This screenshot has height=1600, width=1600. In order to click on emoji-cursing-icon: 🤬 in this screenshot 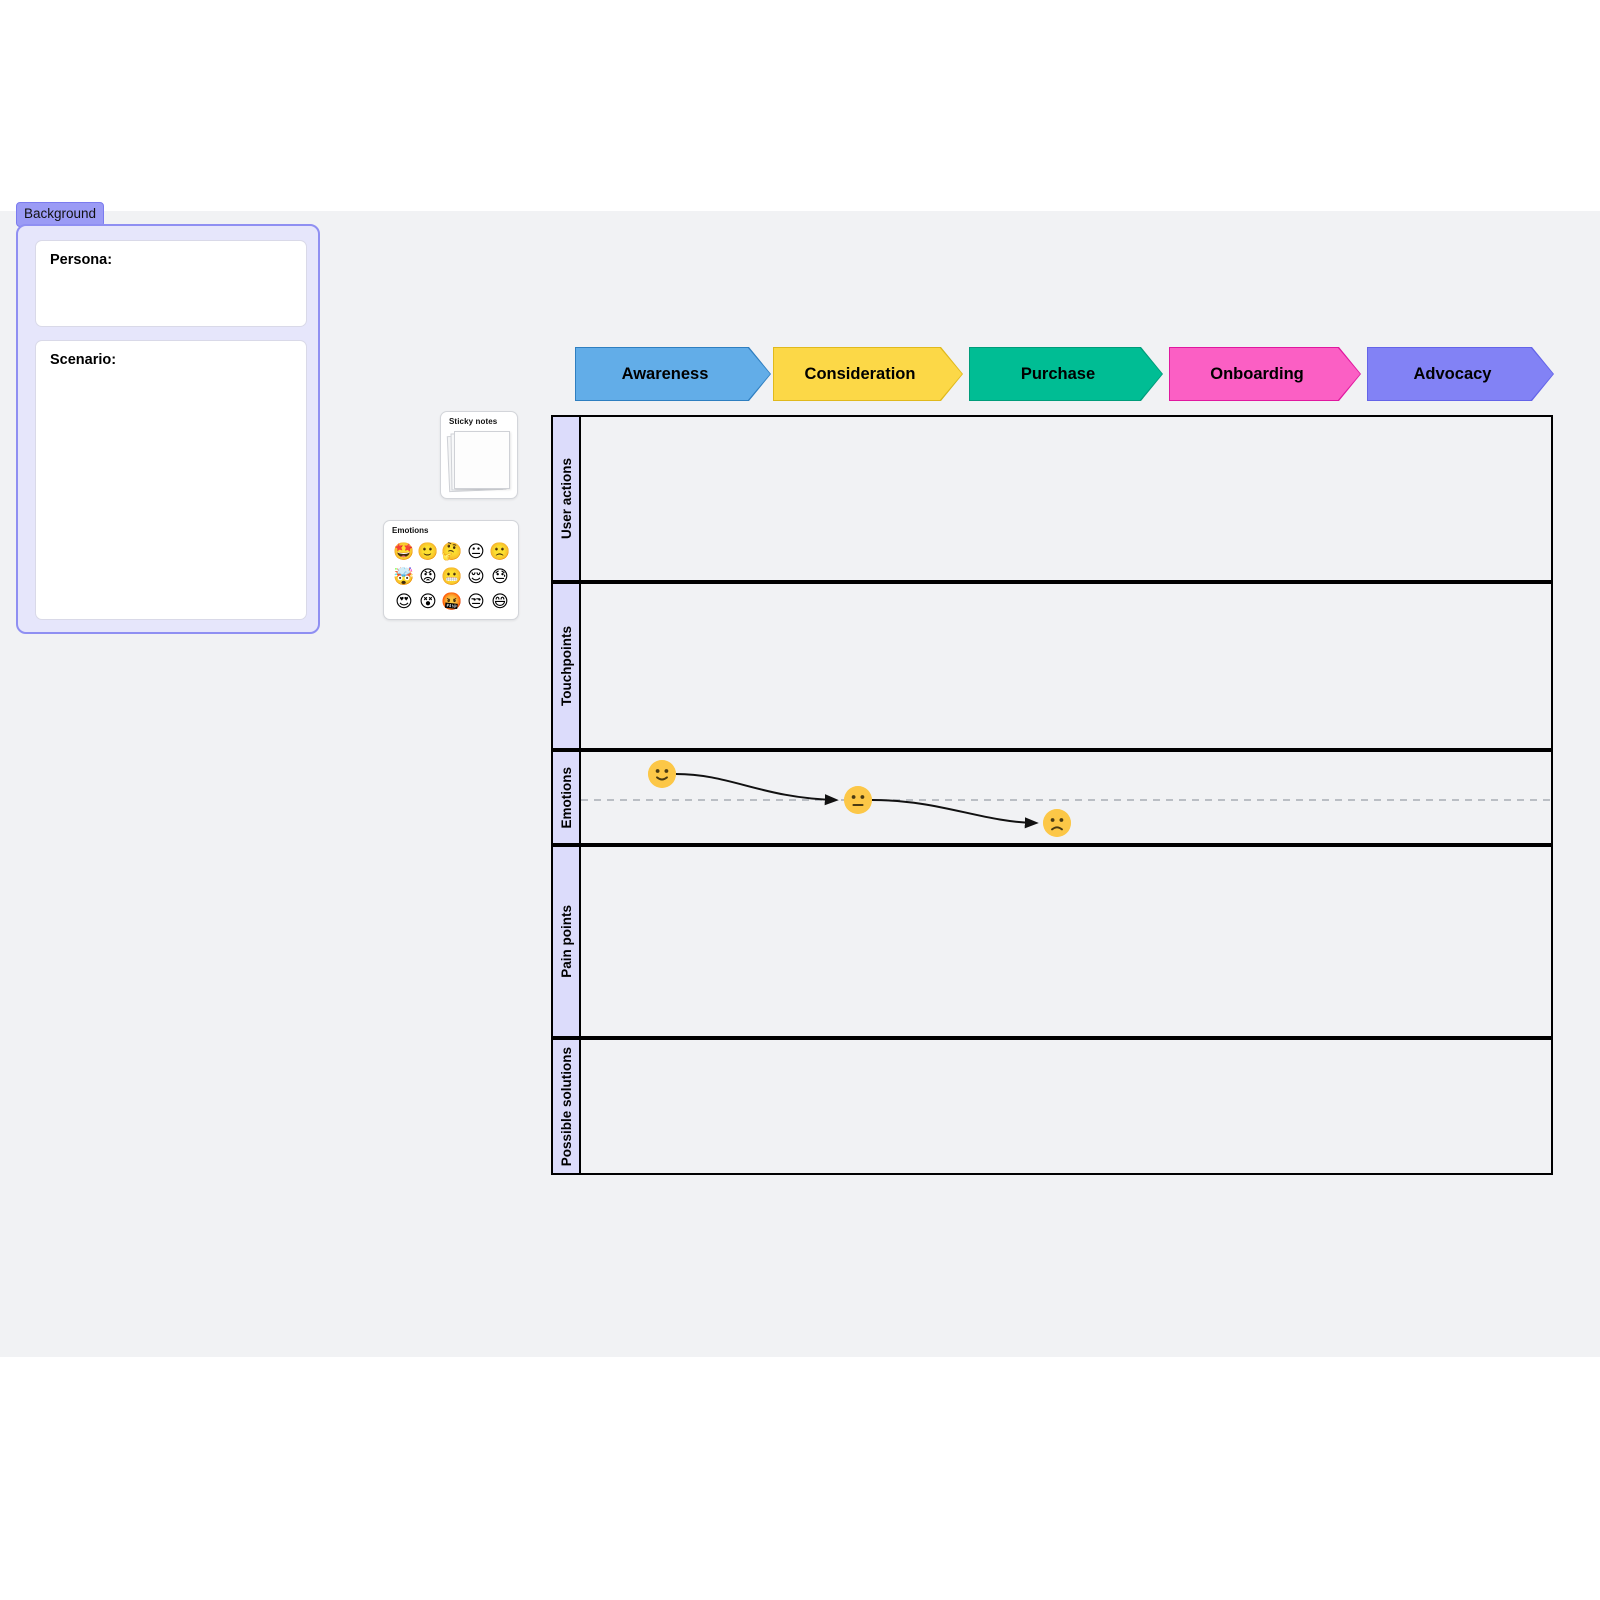, I will do `click(451, 602)`.